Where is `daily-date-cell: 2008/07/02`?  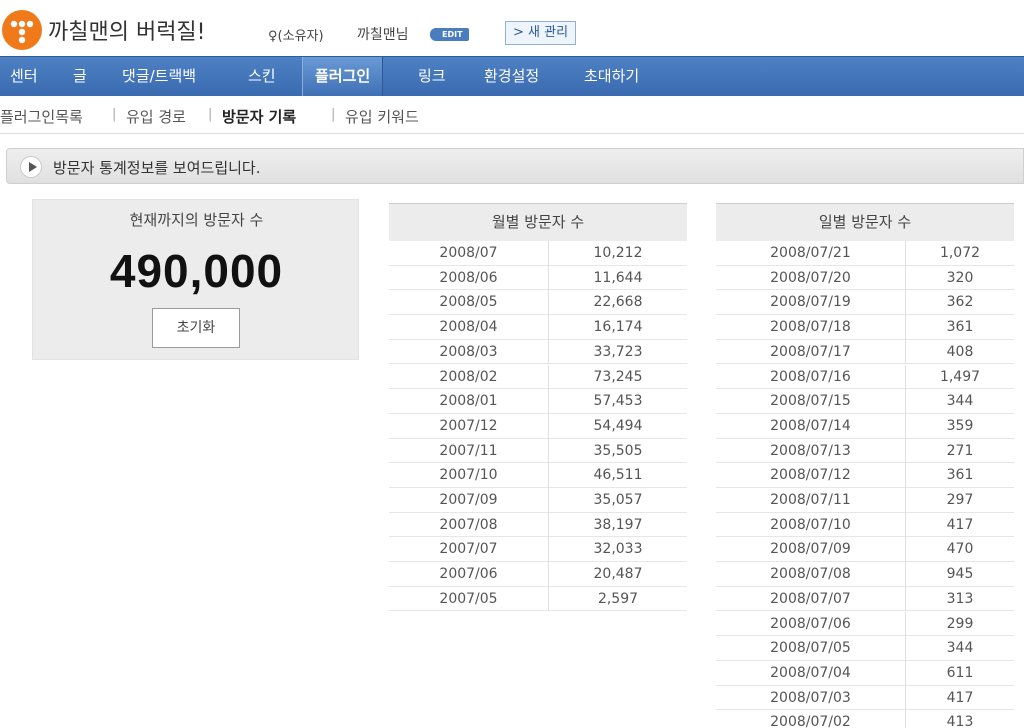
daily-date-cell: 2008/07/02 is located at coordinates (810, 721).